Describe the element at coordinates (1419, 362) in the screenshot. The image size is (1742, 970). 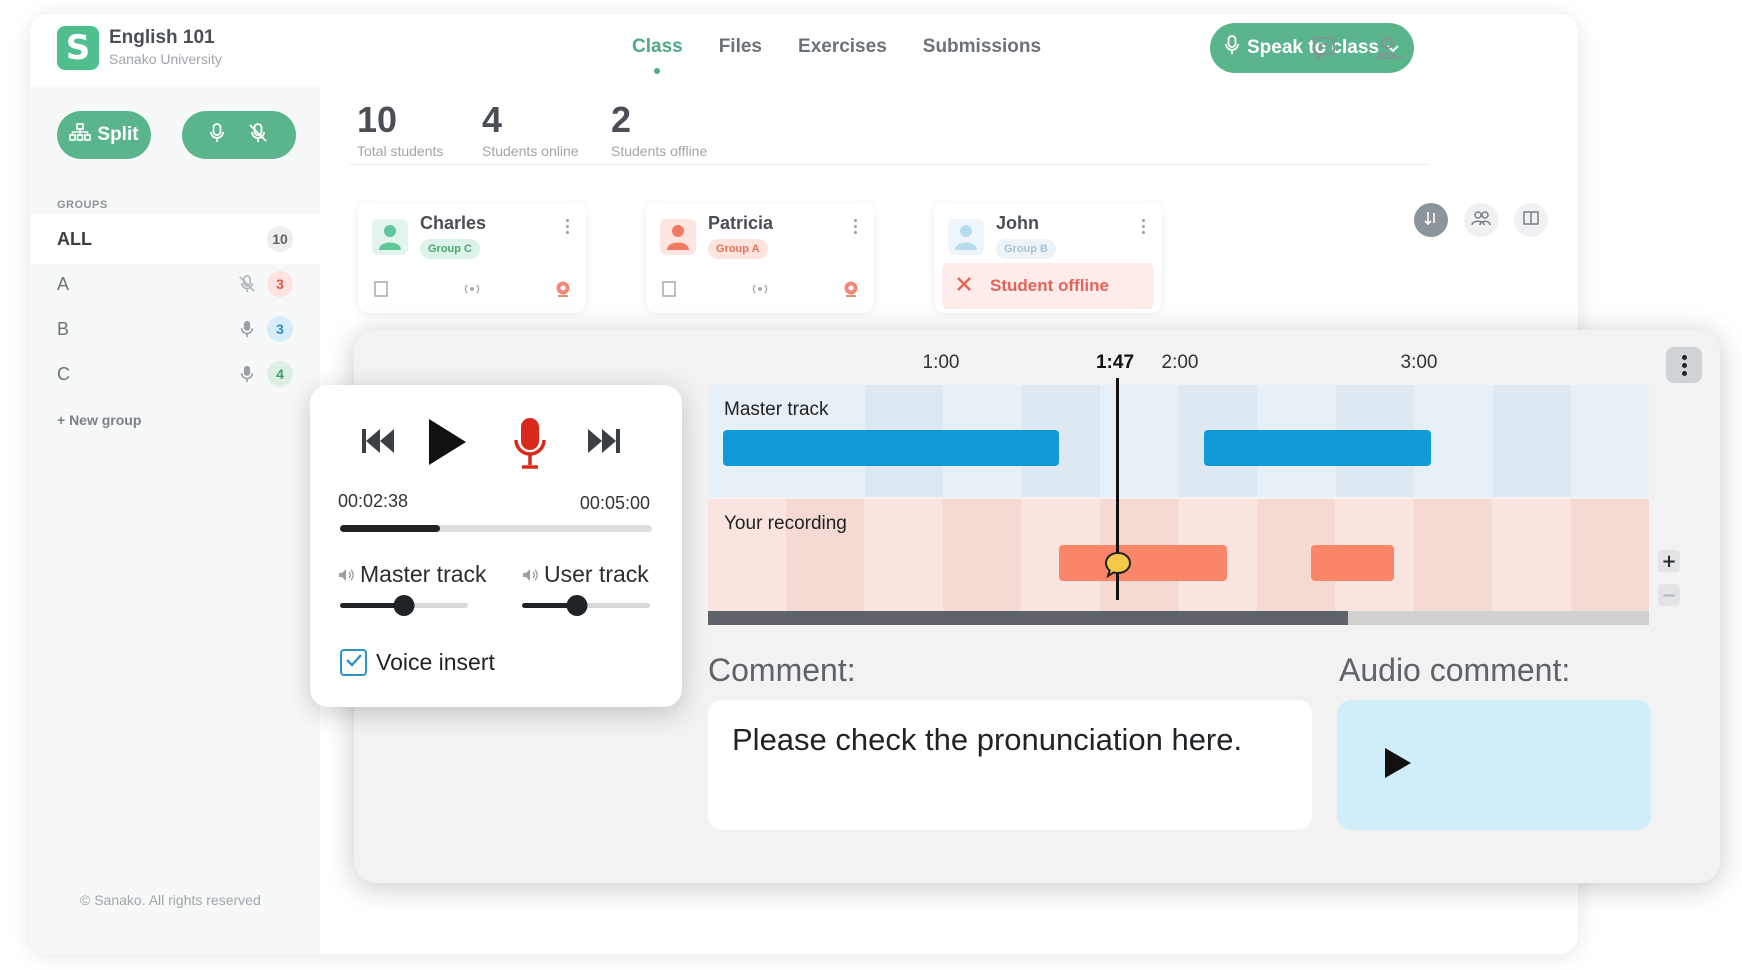
I see `time-marker: 3:00` at that location.